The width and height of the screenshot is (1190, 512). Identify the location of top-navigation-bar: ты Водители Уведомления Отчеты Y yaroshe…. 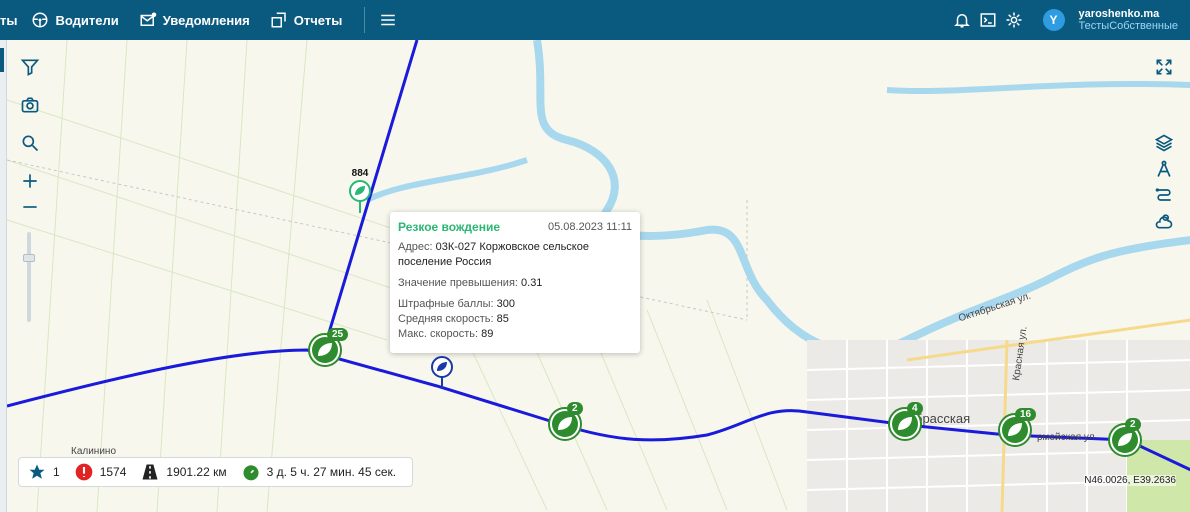
(595, 20).